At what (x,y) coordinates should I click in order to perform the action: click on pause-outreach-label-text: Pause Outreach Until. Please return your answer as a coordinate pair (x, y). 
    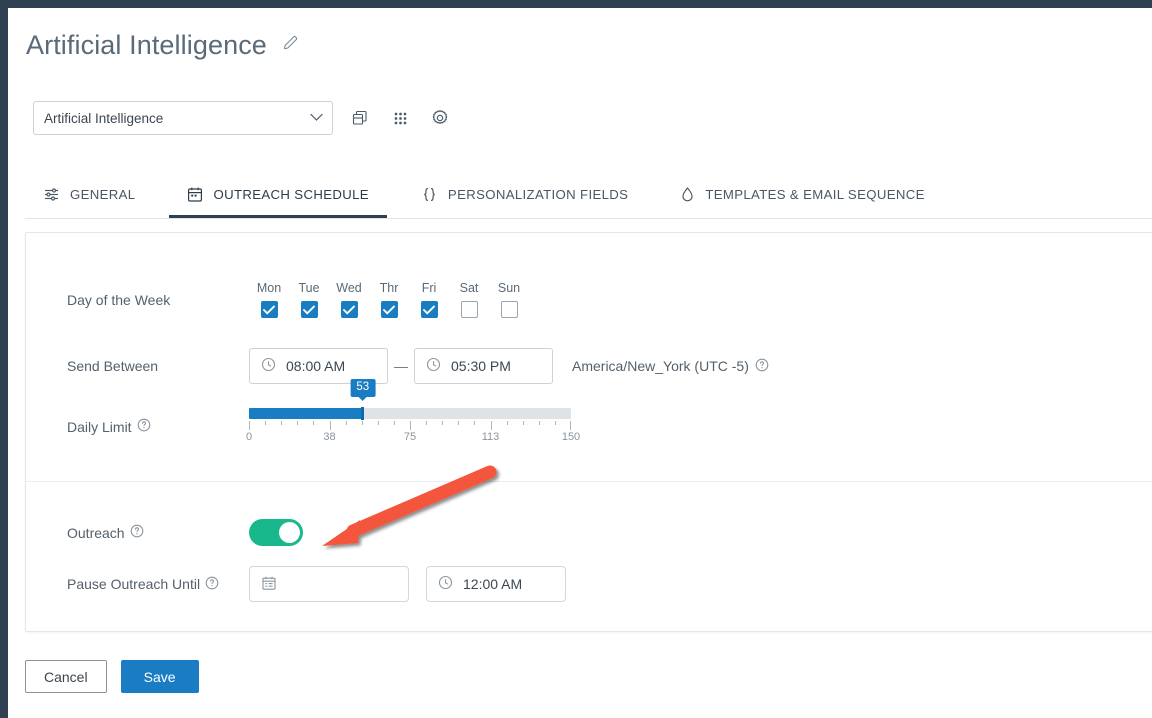
    Looking at the image, I should click on (134, 584).